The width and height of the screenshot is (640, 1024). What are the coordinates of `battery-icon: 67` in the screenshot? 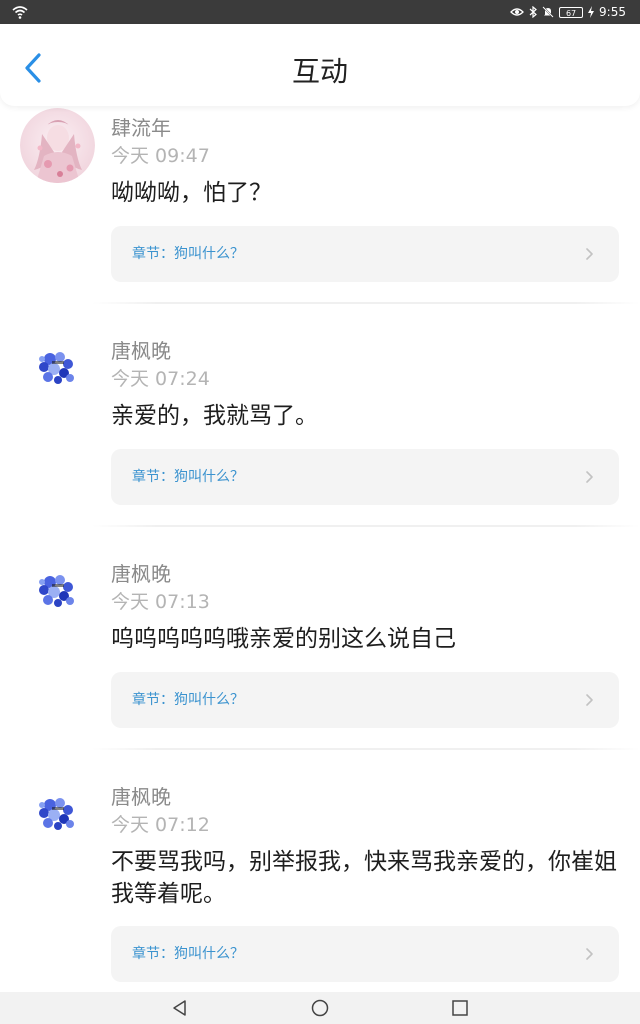 It's located at (571, 12).